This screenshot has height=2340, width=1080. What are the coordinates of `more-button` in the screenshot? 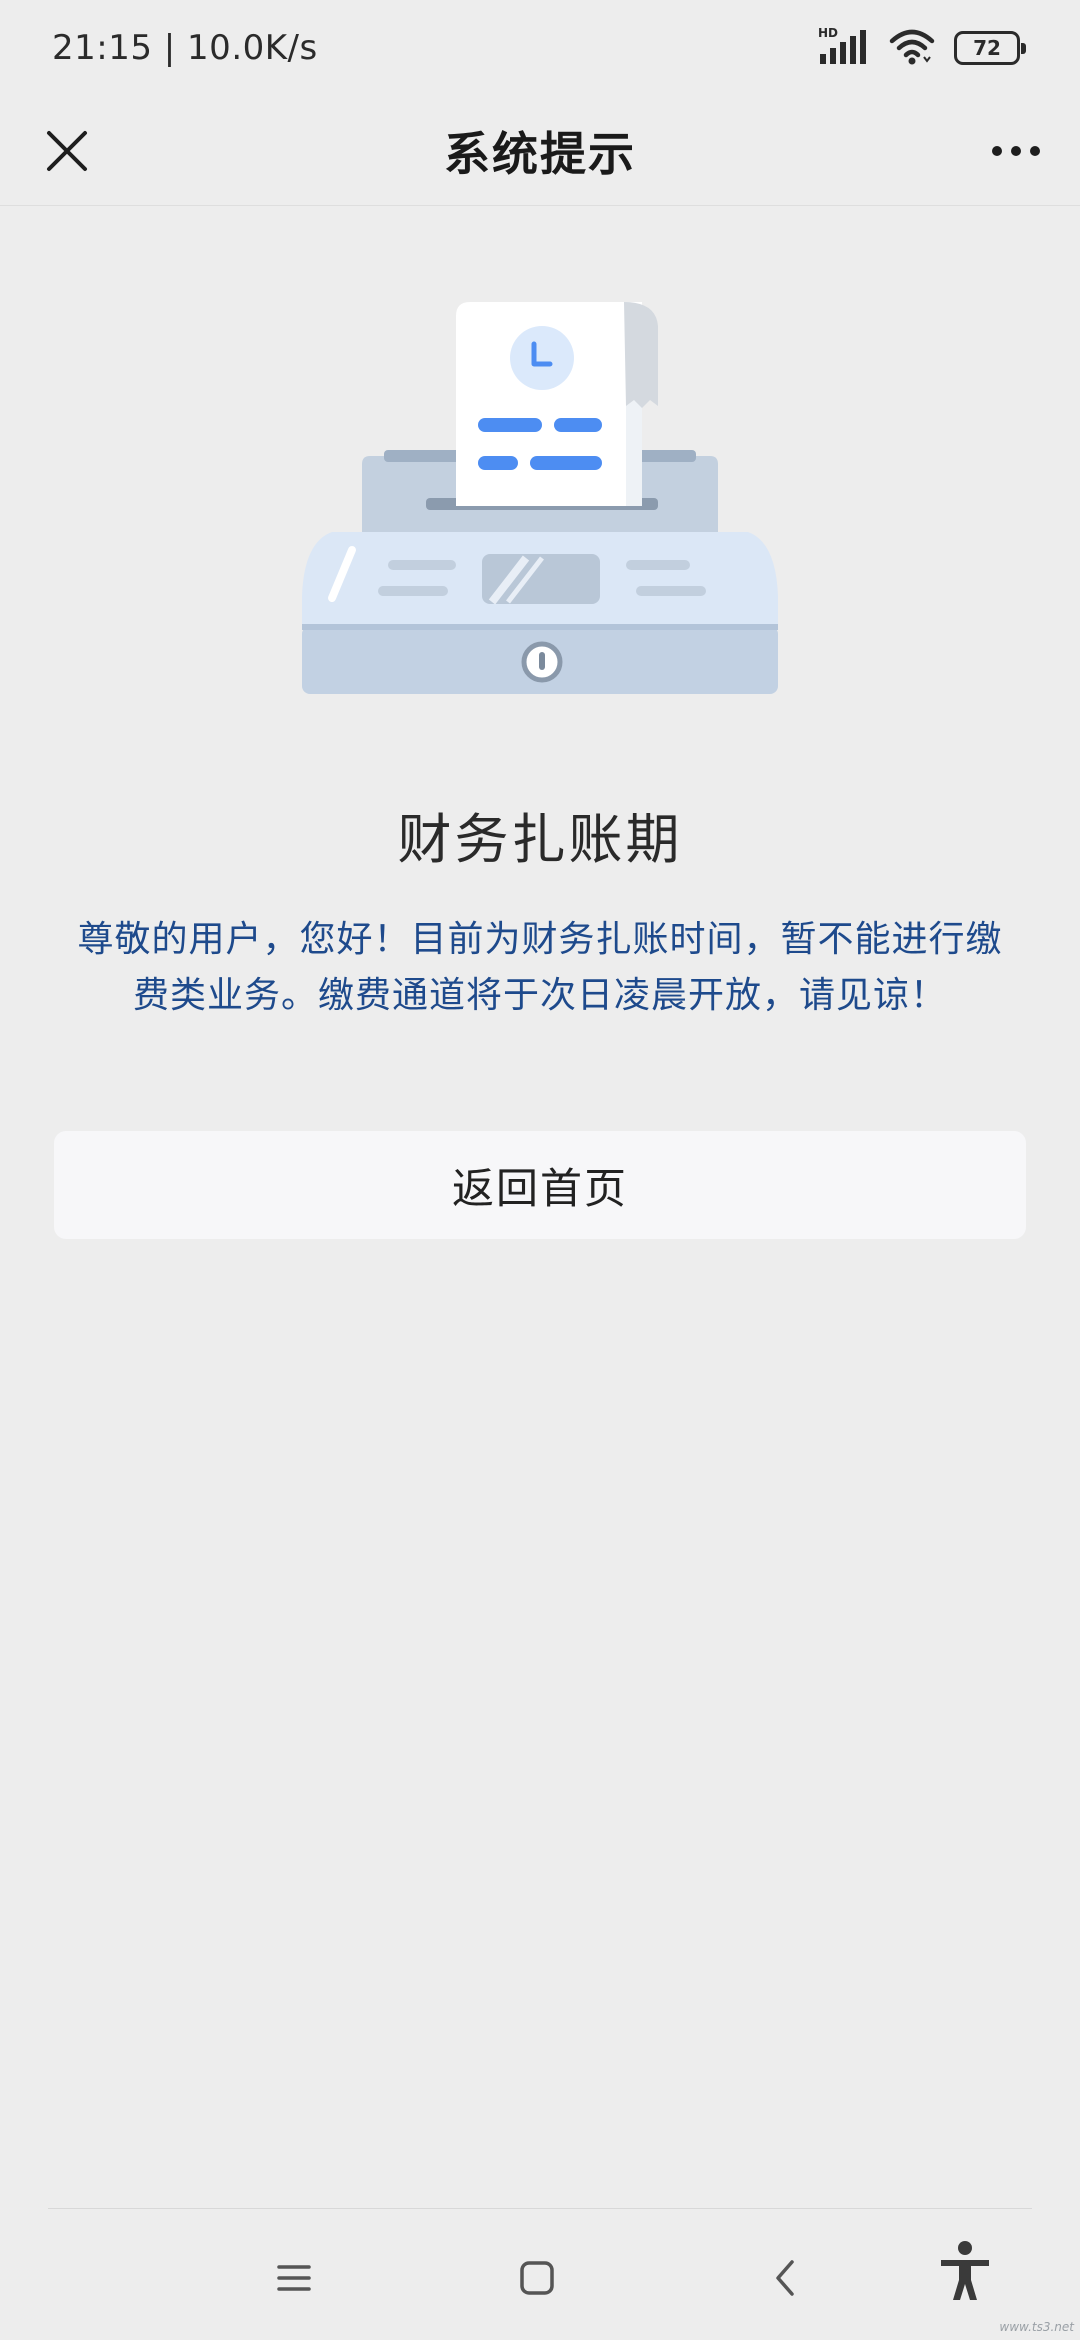 It's located at (1016, 151).